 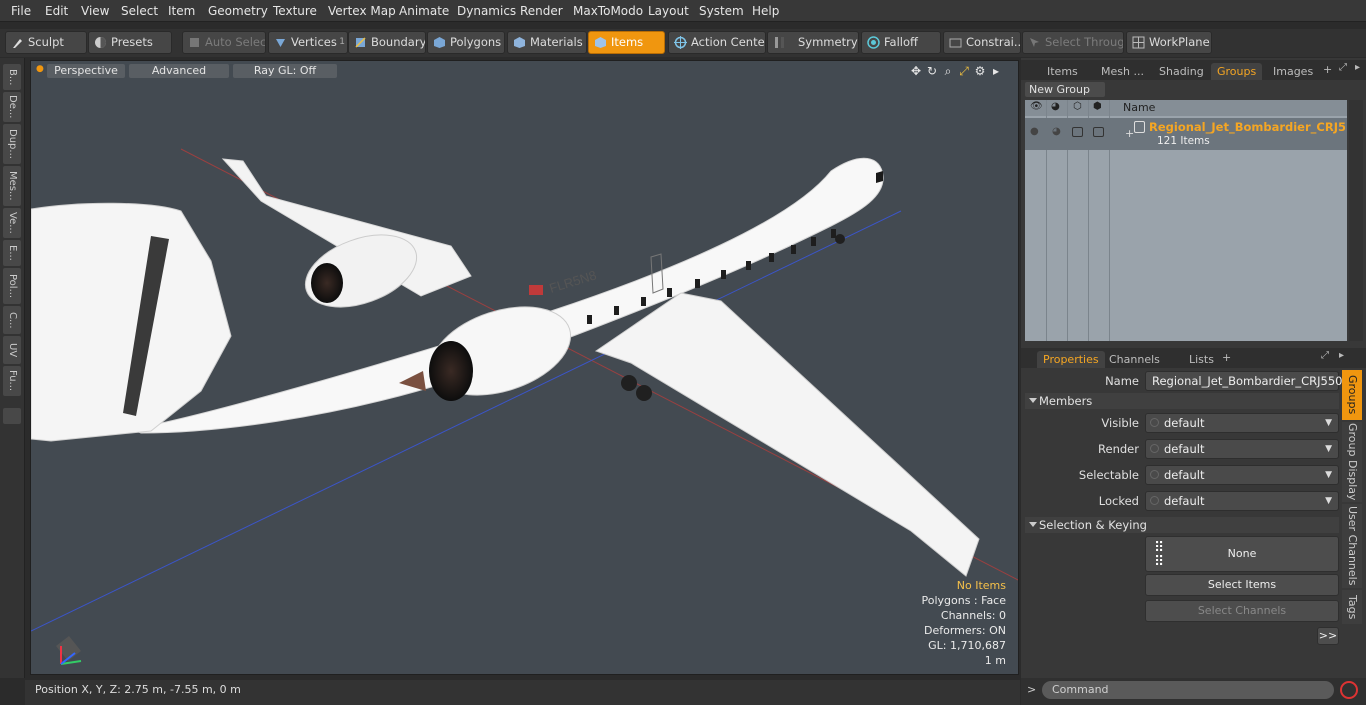 What do you see at coordinates (948, 71) in the screenshot?
I see `zoom-icon: ⌕` at bounding box center [948, 71].